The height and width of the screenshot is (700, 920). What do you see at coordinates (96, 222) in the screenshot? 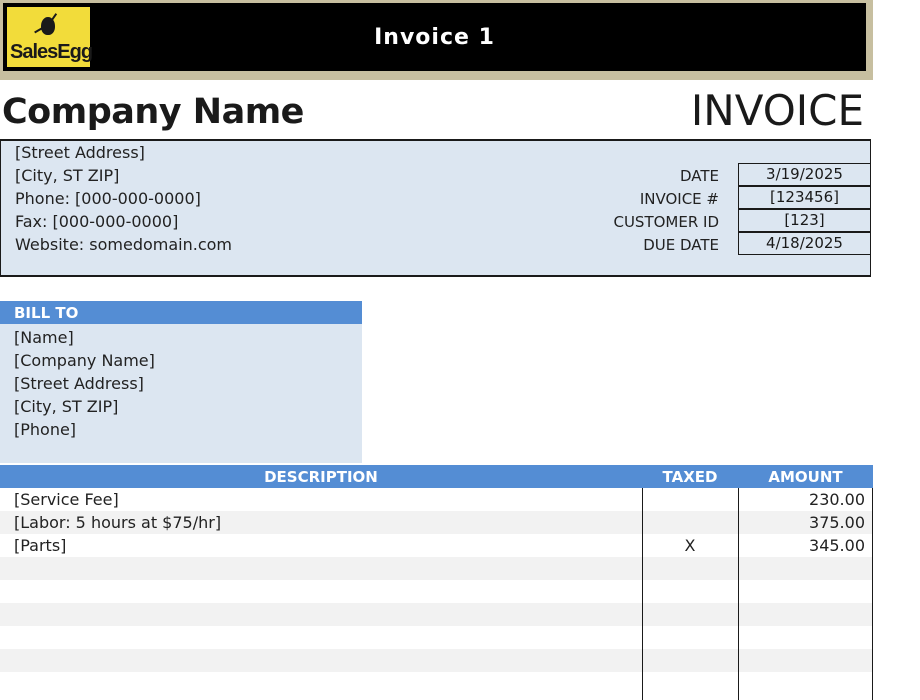
I see `company-fax: Fax: [000-000-0000]` at bounding box center [96, 222].